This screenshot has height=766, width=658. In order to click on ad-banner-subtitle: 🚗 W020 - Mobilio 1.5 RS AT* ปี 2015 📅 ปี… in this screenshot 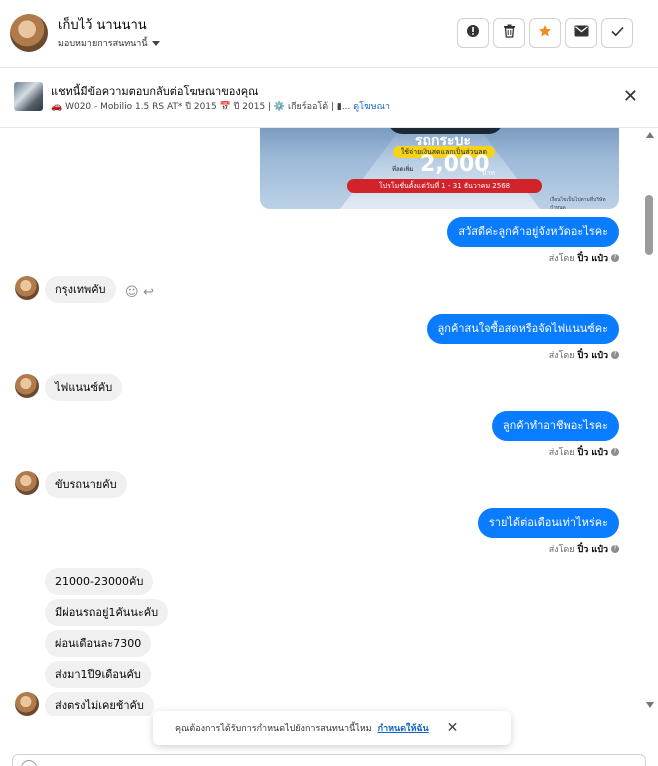, I will do `click(220, 106)`.